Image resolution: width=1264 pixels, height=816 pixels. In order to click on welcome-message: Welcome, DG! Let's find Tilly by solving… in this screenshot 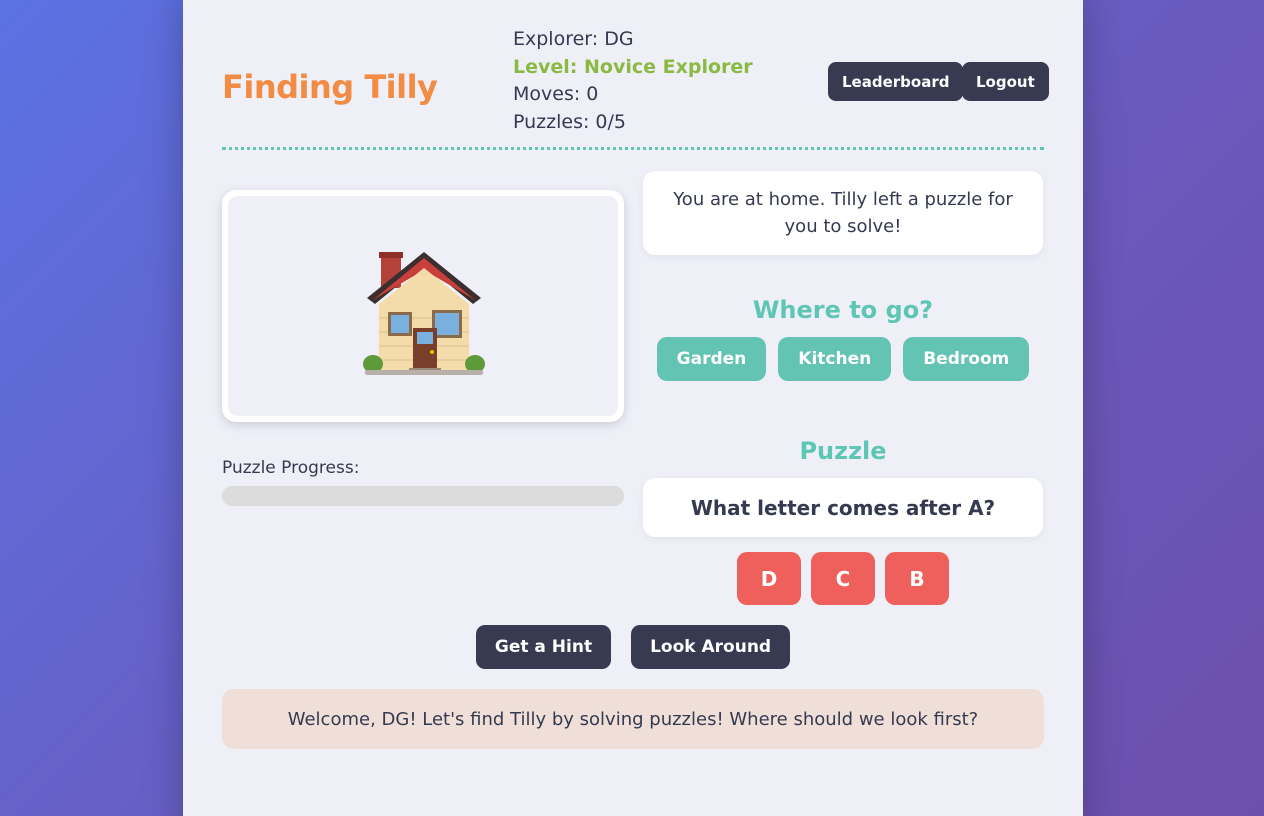, I will do `click(633, 719)`.